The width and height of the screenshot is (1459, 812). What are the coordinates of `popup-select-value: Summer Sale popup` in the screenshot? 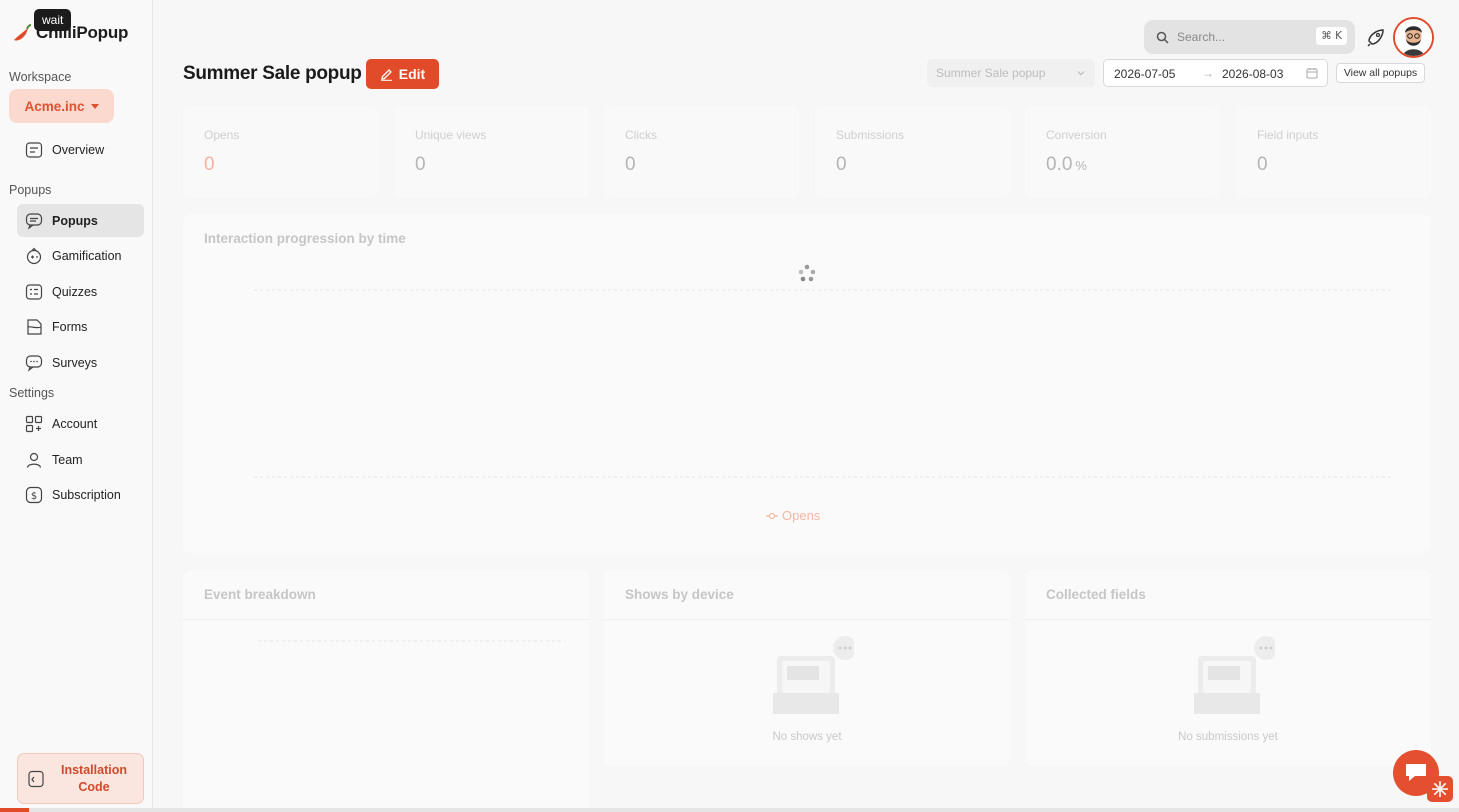 It's located at (991, 73).